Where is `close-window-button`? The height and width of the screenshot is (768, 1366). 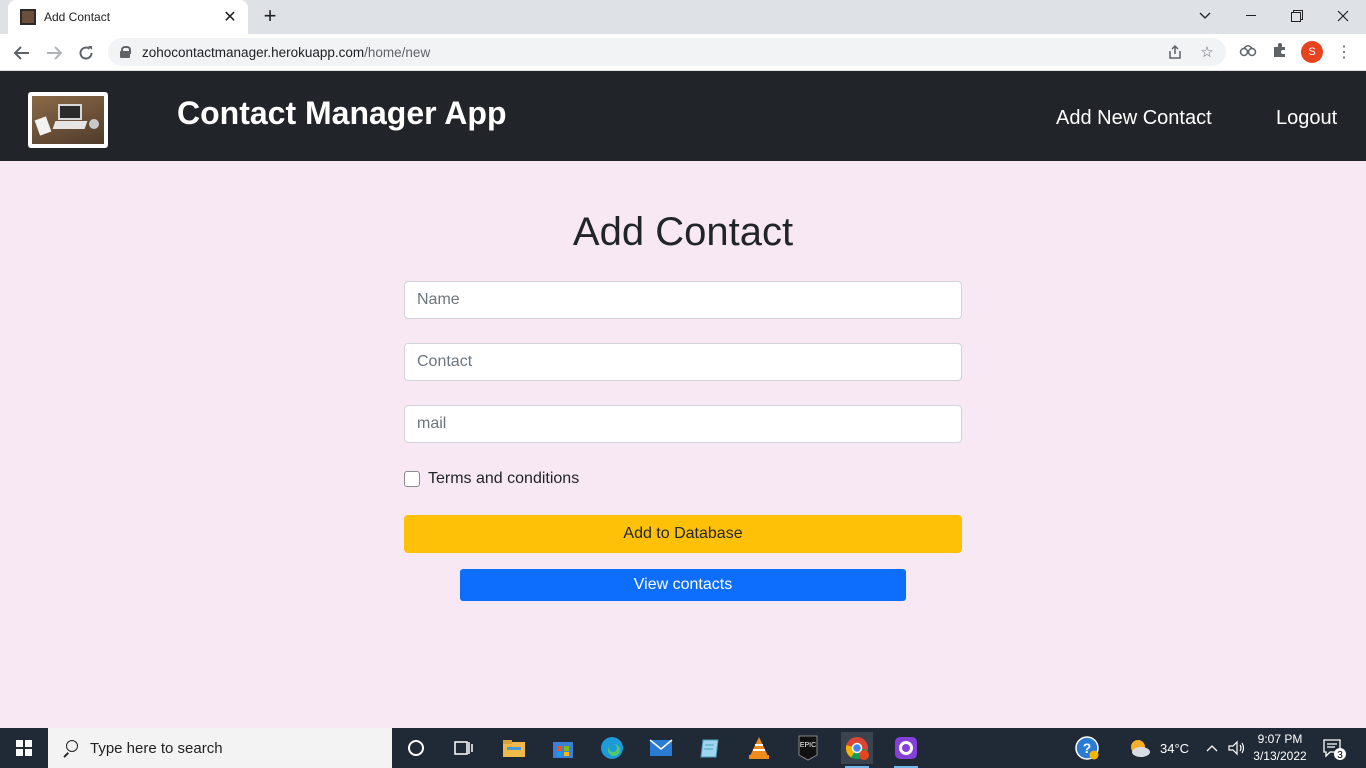
close-window-button is located at coordinates (1343, 16).